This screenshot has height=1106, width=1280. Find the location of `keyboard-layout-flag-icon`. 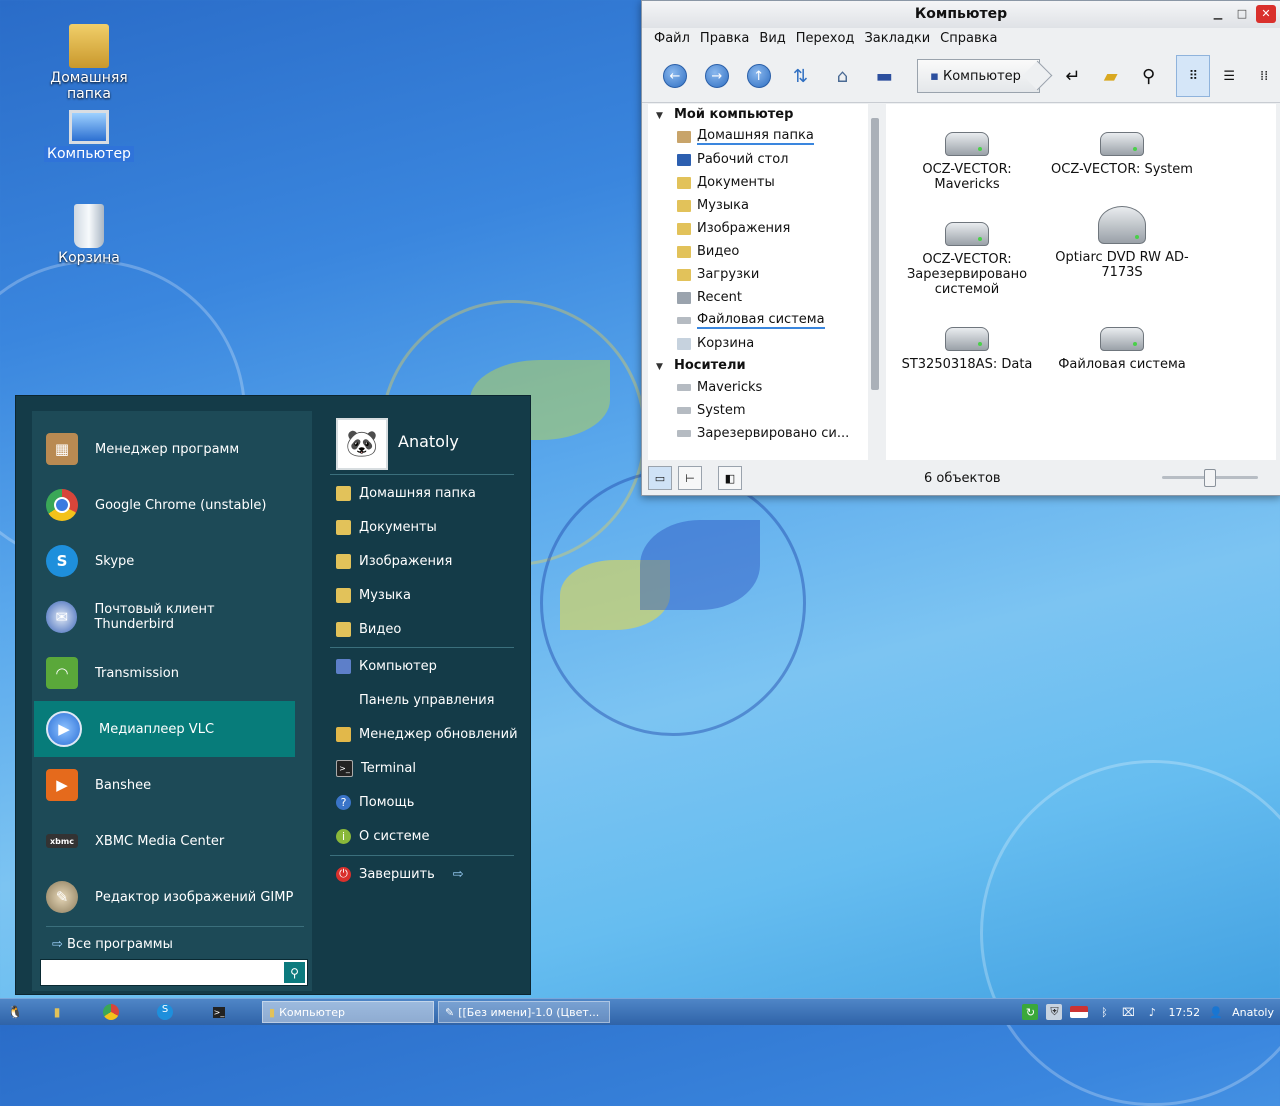

keyboard-layout-flag-icon is located at coordinates (1079, 1012).